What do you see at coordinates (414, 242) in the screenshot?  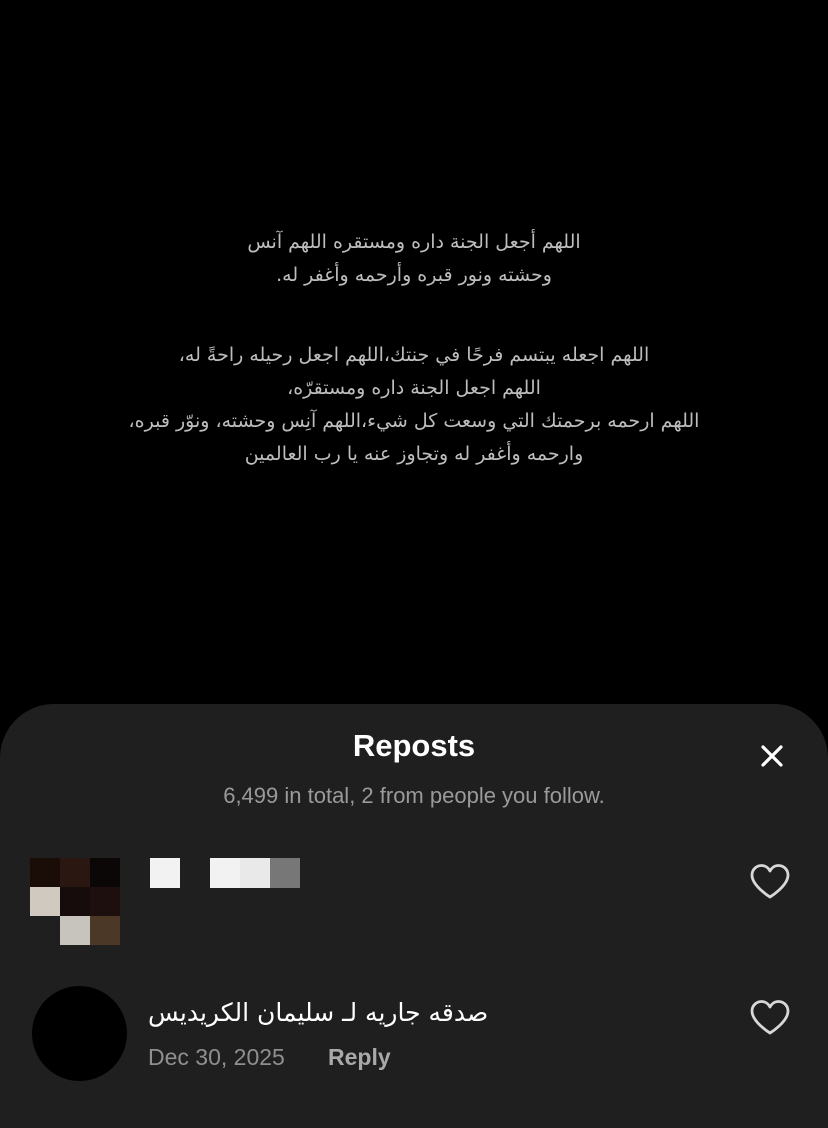 I see `verse-line: اللهم أجعل الجنة داره ومستقره اللهم آنس` at bounding box center [414, 242].